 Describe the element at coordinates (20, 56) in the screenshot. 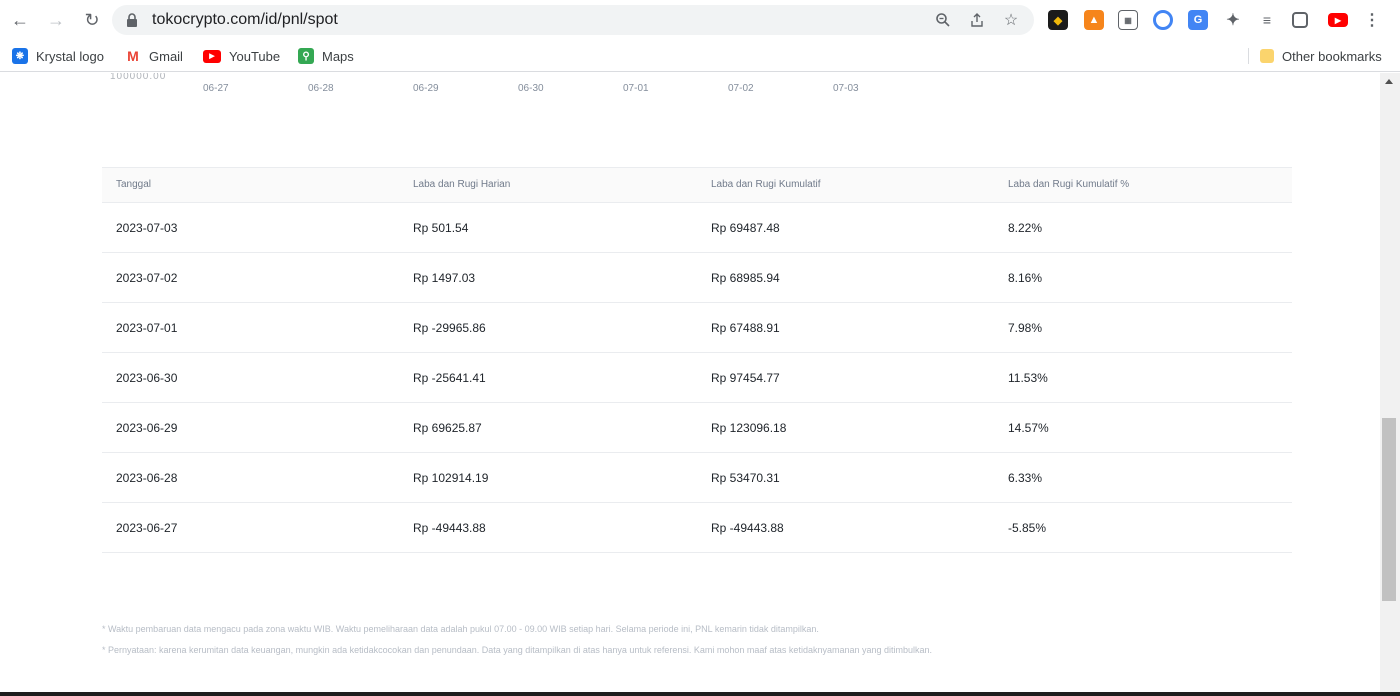

I see `krystal-icon: ❋` at that location.